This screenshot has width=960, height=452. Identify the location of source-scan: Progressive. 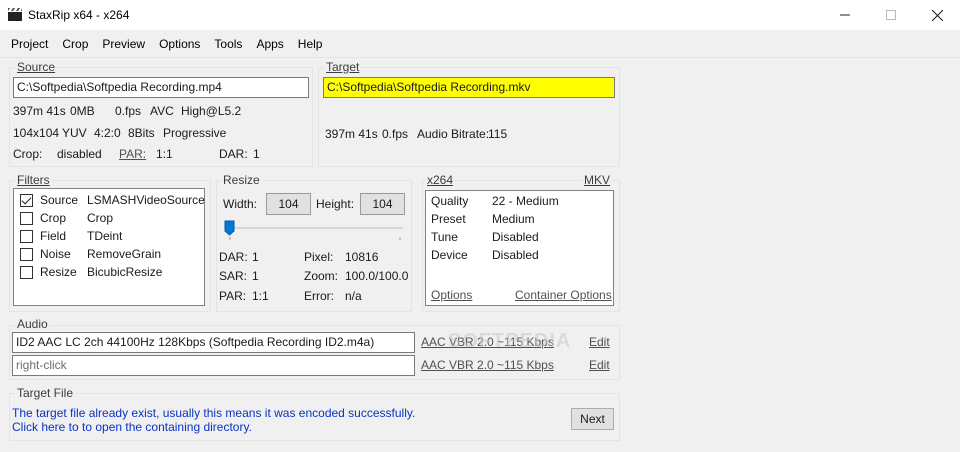
(195, 133).